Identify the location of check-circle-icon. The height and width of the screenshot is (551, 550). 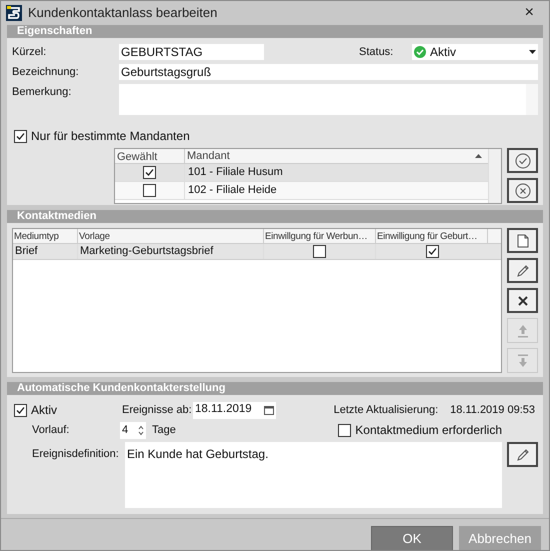
(522, 160).